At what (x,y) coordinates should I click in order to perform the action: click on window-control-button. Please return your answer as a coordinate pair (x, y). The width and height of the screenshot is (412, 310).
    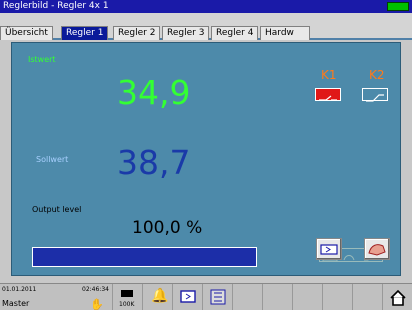
    Looking at the image, I should click on (398, 6).